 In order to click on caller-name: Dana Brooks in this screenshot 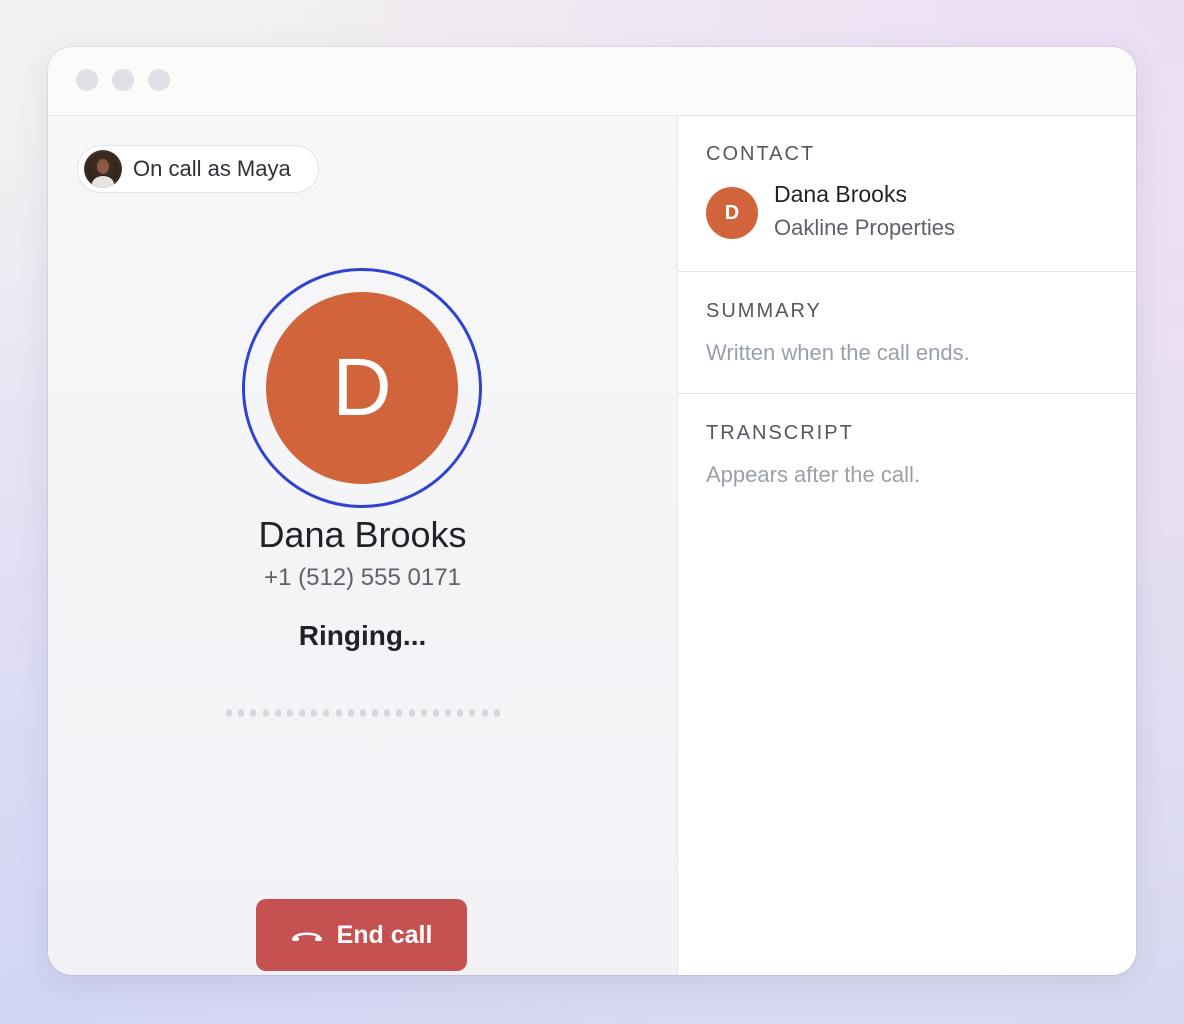, I will do `click(362, 534)`.